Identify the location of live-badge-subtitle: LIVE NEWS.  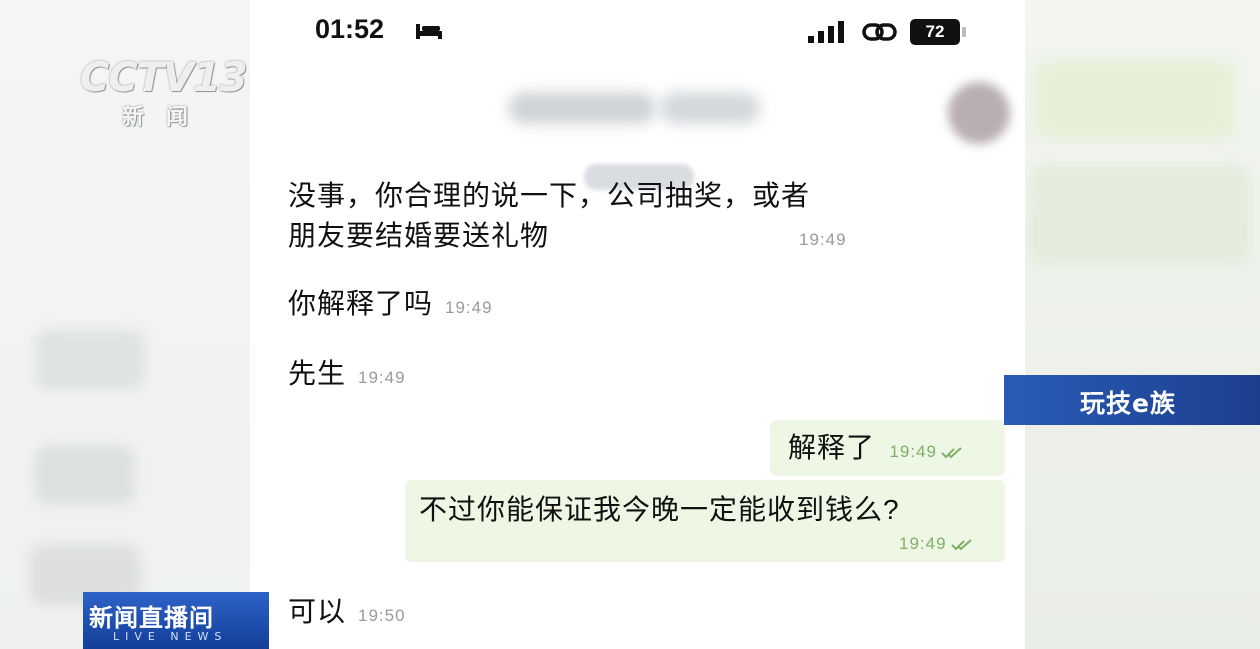
(170, 636).